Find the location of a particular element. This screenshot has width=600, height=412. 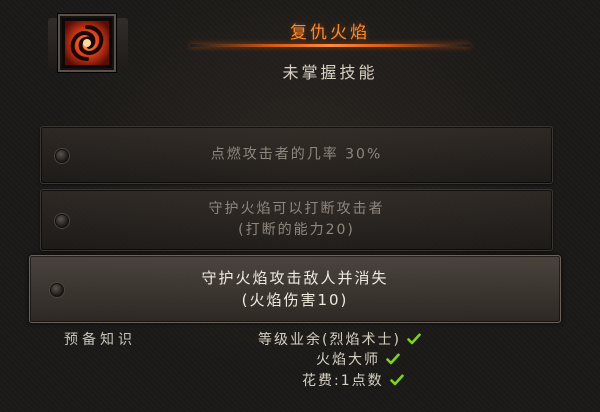

rune-option-1: 点燃攻击者的几率 30% is located at coordinates (296, 155).